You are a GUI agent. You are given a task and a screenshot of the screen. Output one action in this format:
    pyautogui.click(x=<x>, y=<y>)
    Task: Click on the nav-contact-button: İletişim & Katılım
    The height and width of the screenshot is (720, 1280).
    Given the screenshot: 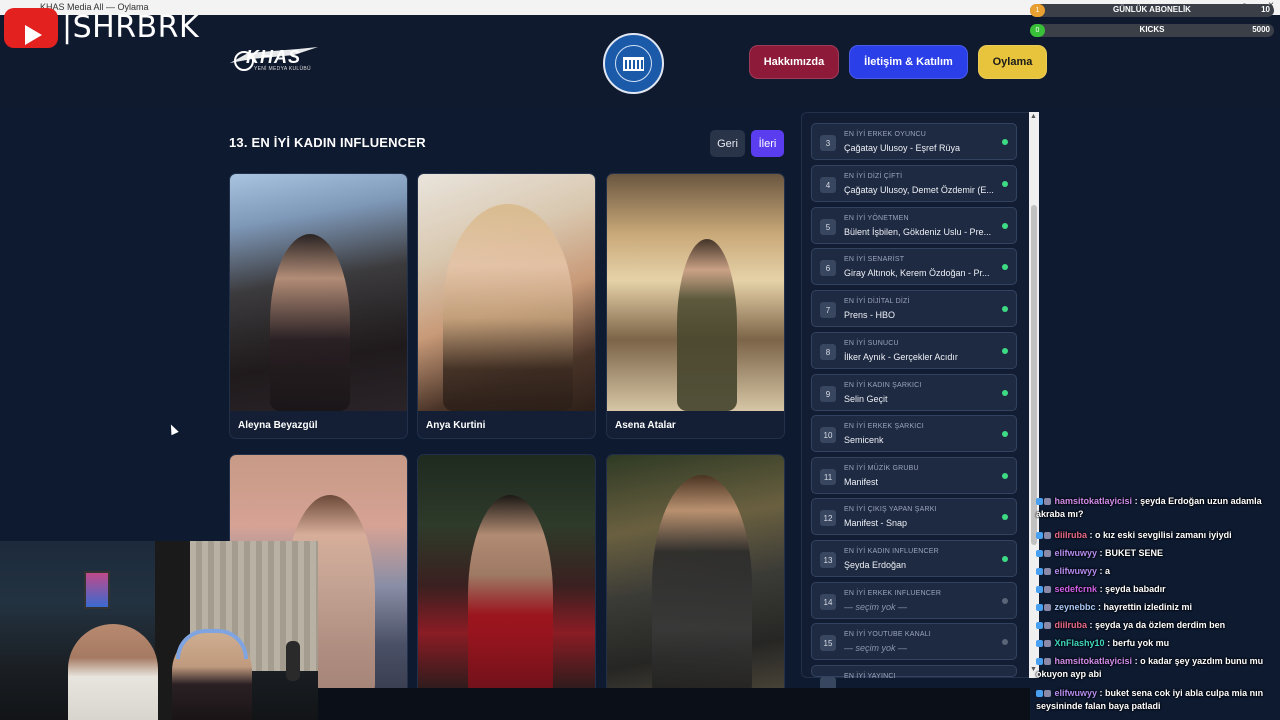 What is the action you would take?
    pyautogui.click(x=908, y=62)
    